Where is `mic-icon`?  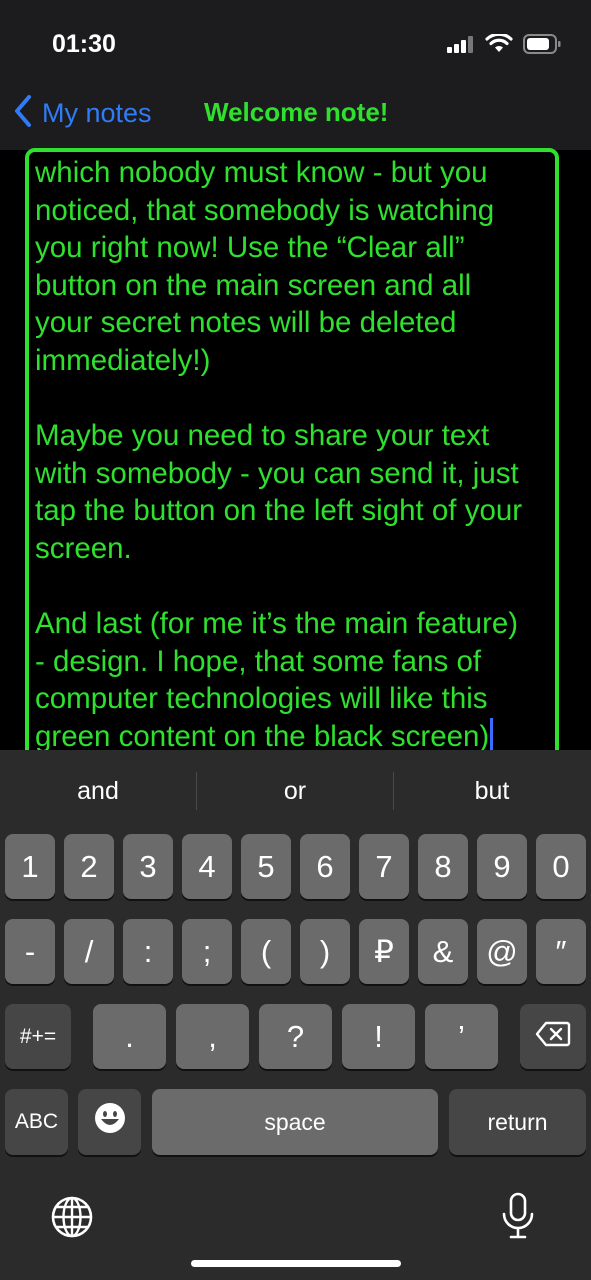
mic-icon is located at coordinates (518, 1218).